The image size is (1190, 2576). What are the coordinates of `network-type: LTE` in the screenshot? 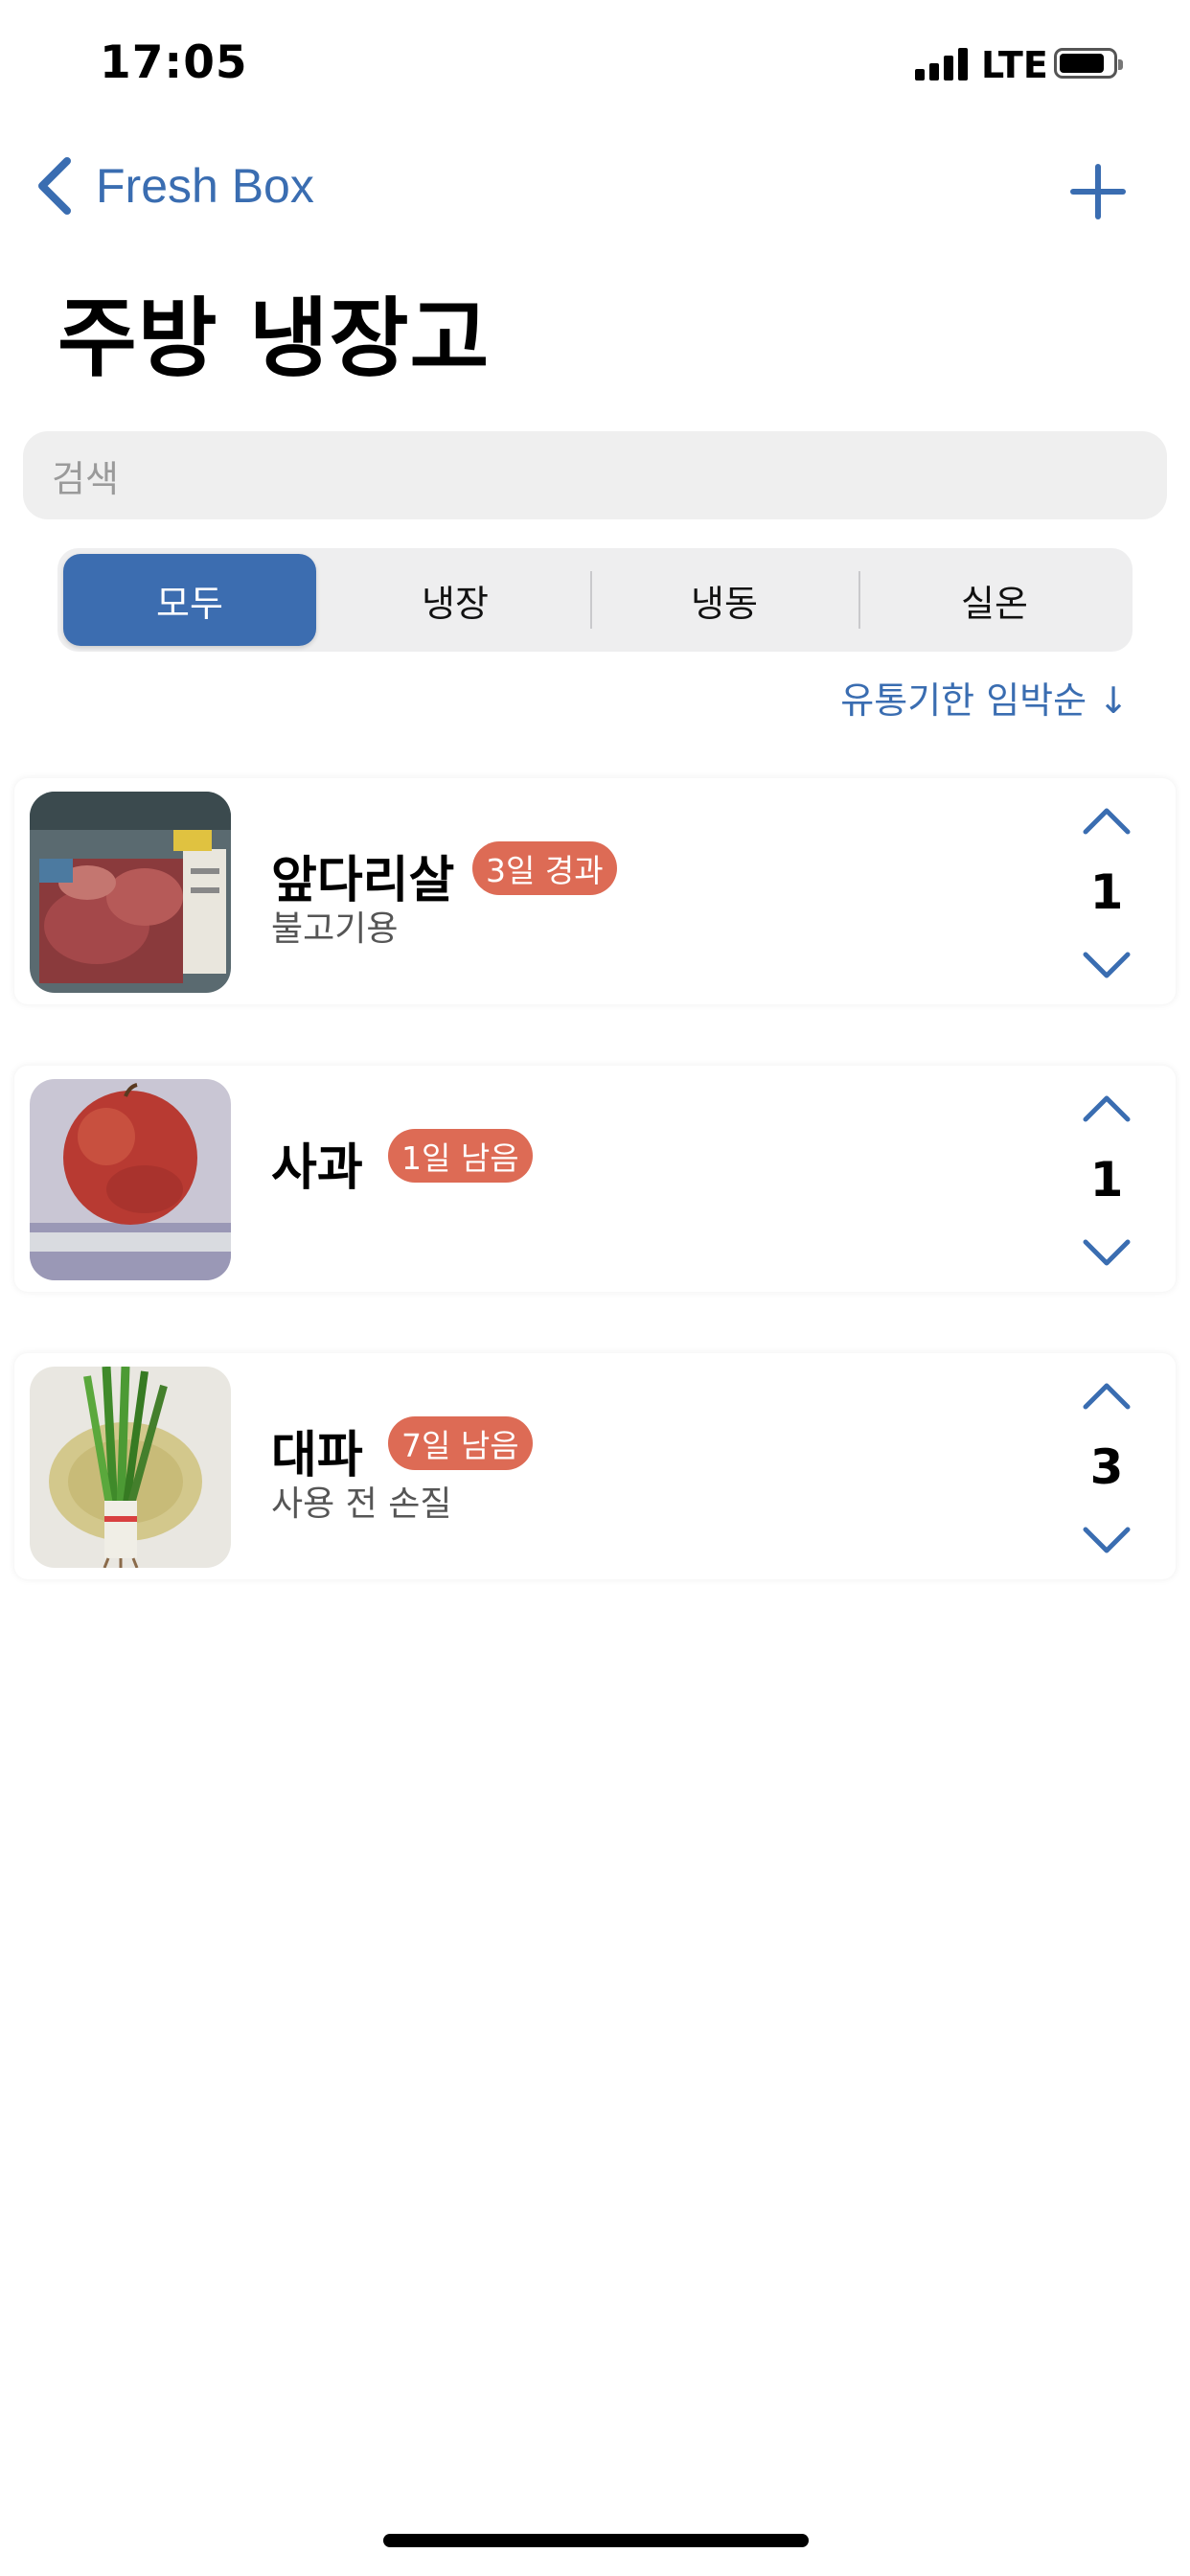 It's located at (1015, 65).